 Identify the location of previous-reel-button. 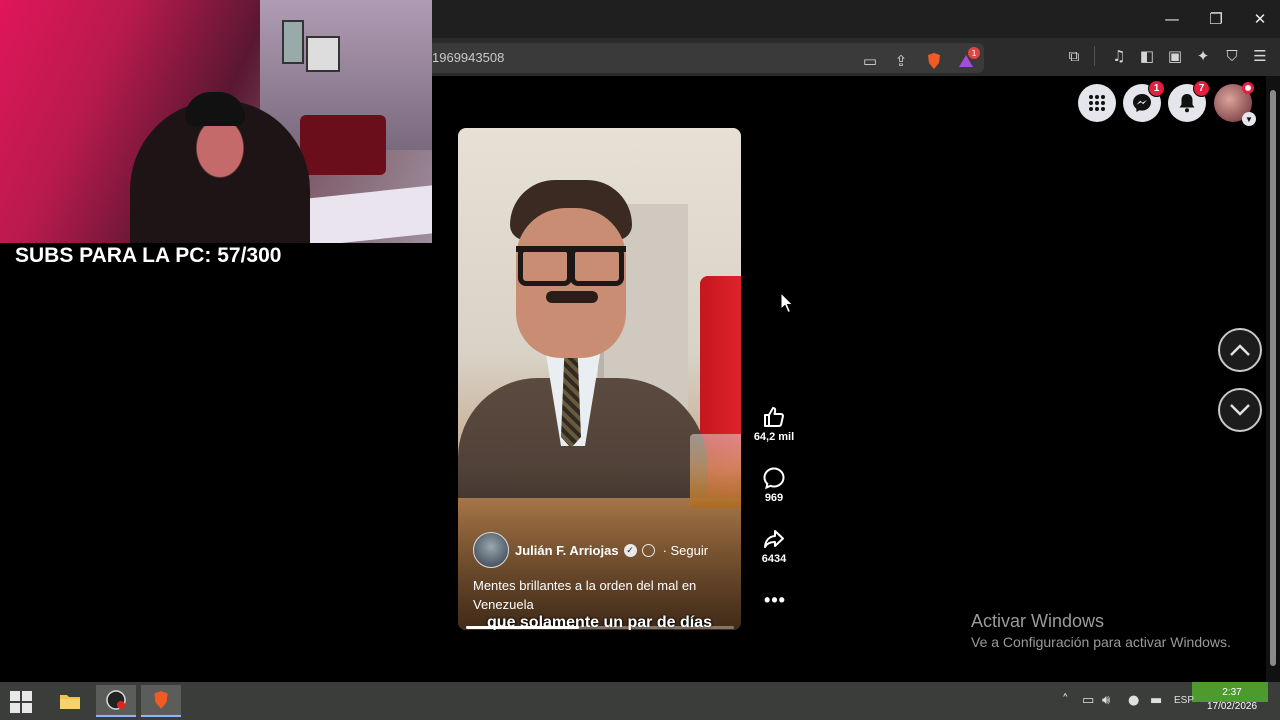
(1240, 350).